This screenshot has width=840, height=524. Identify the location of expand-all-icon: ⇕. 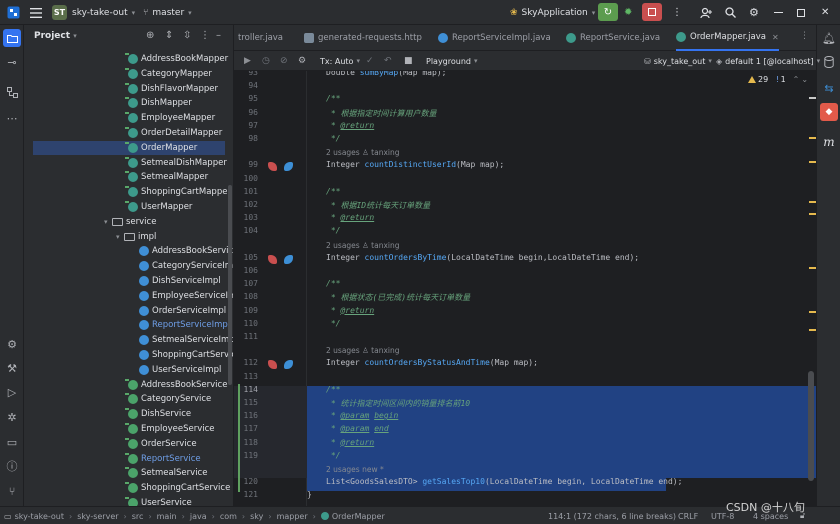
(169, 35).